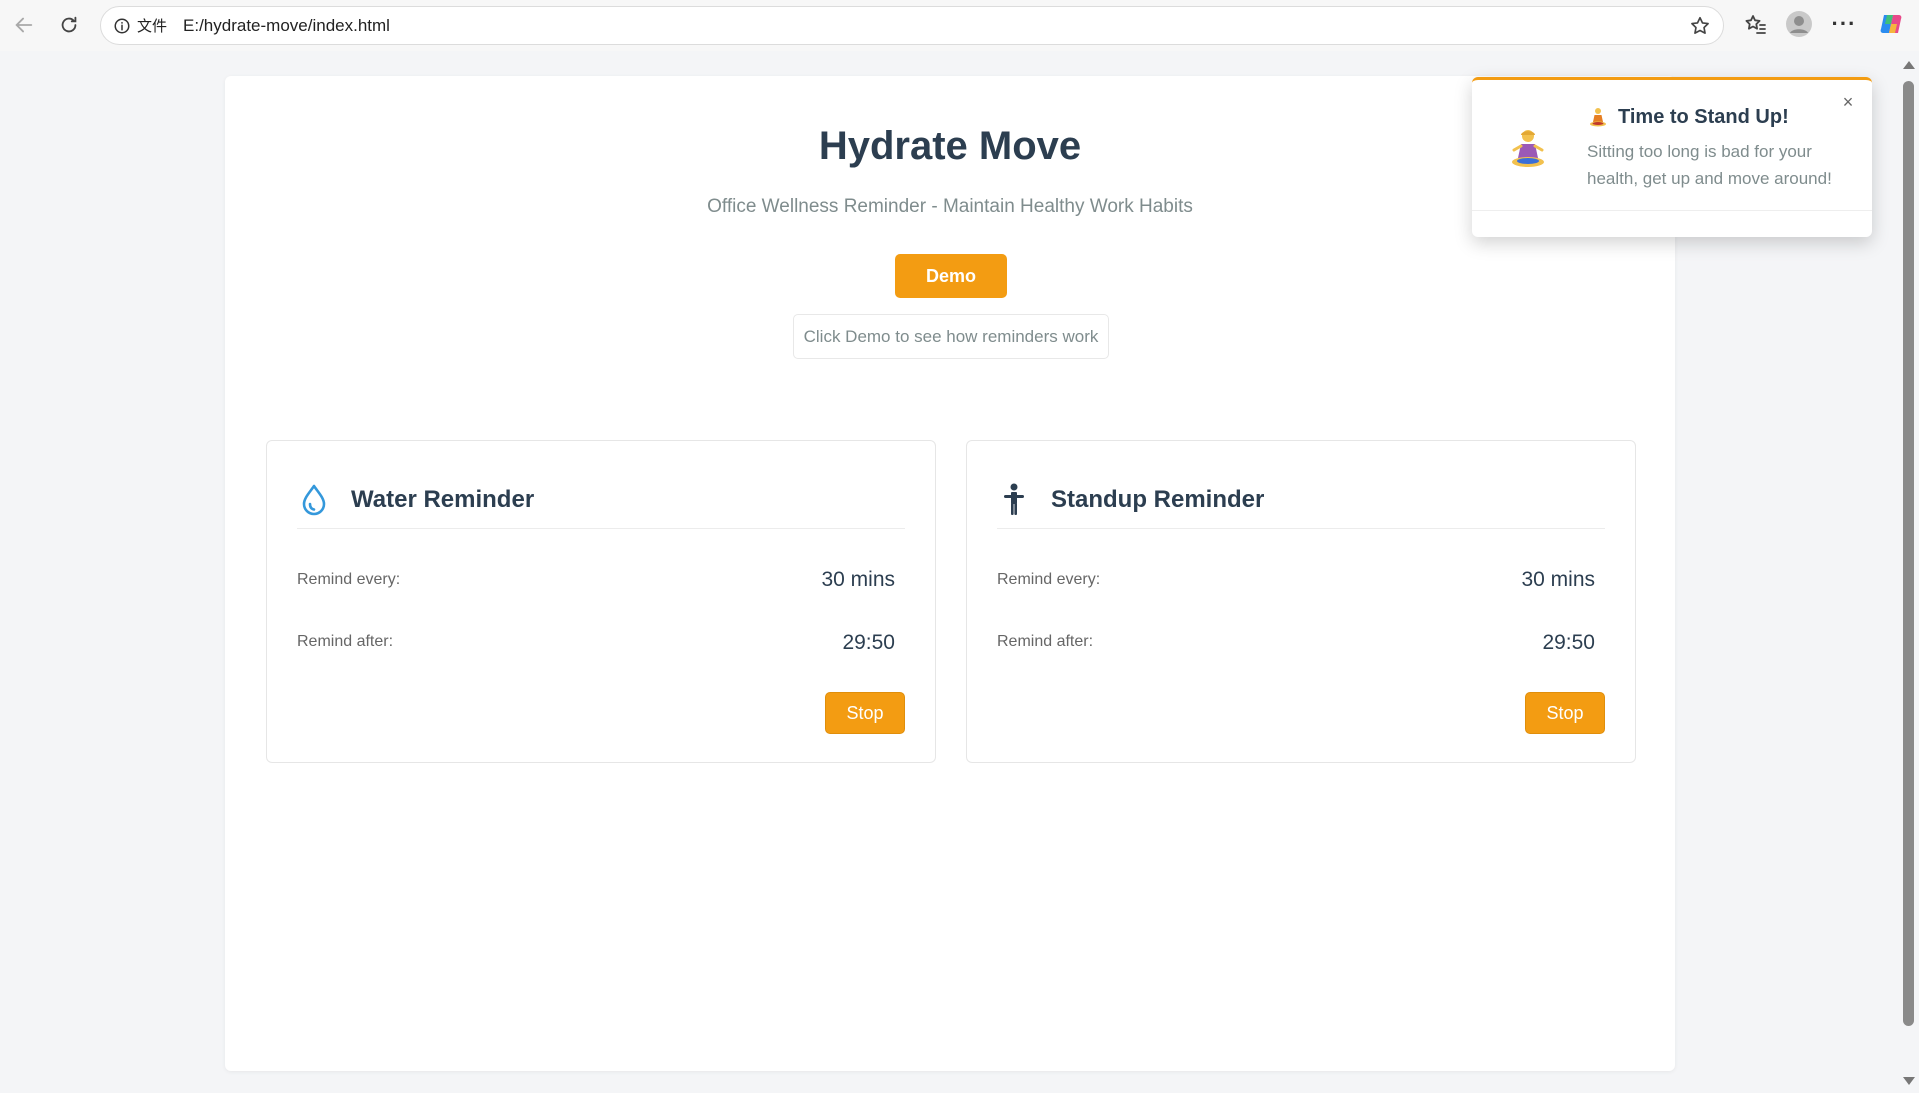 This screenshot has height=1093, width=1919. Describe the element at coordinates (1700, 26) in the screenshot. I see `star-icon` at that location.